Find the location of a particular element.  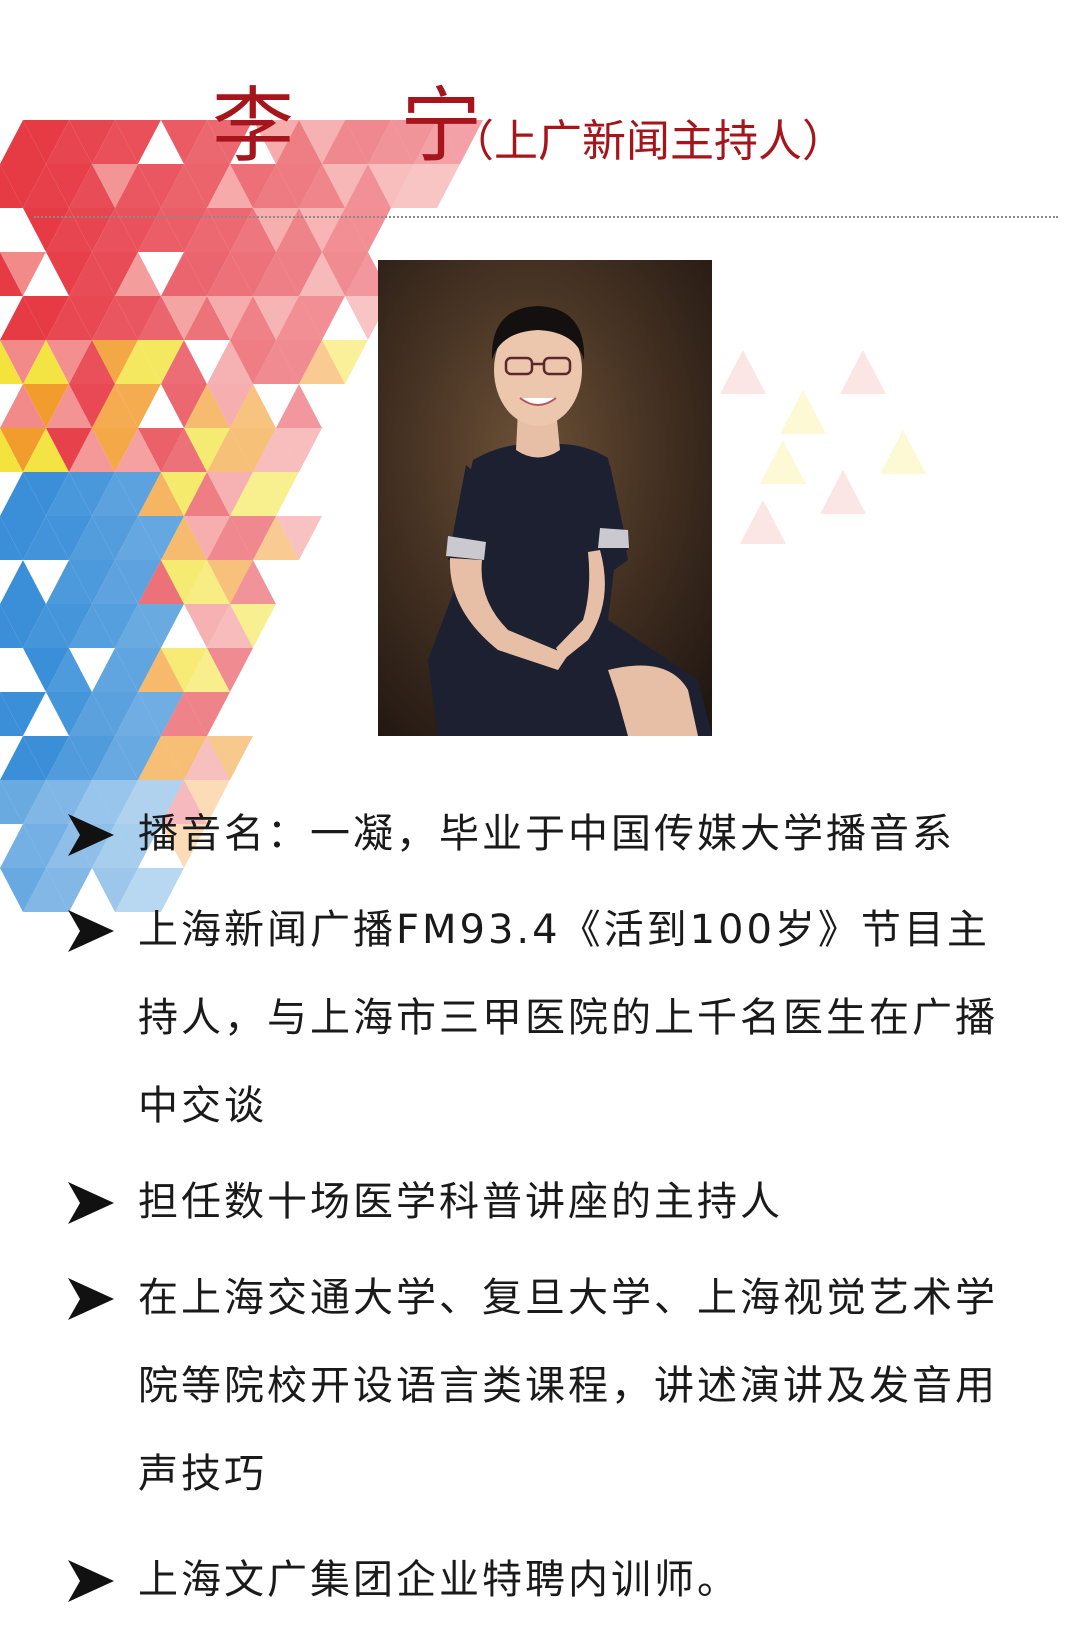

header: 李 宁 （上广新闻主持人） is located at coordinates (540, 127).